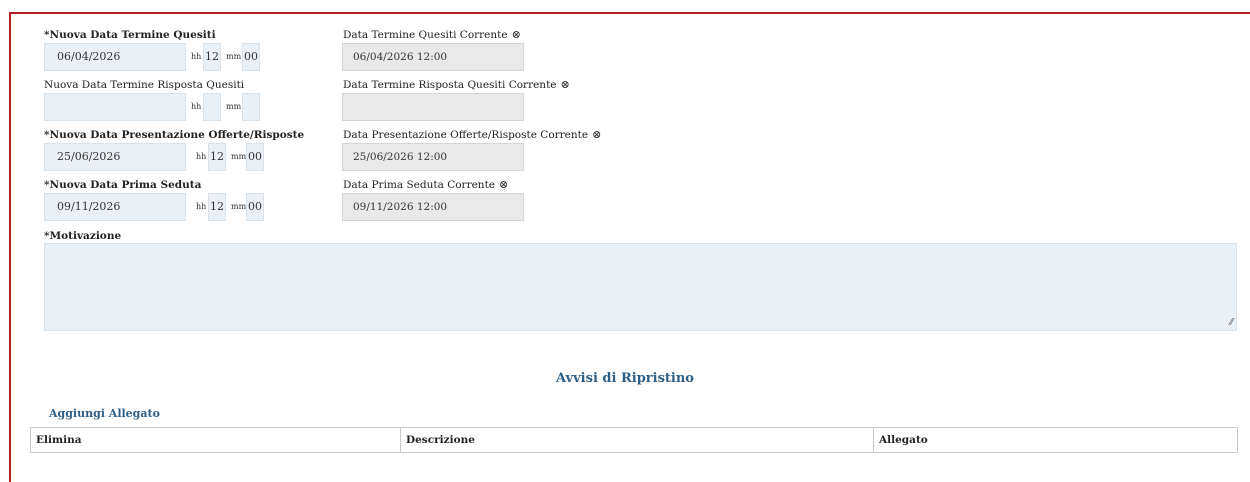 The width and height of the screenshot is (1250, 482). I want to click on label-data-prima-seduta-corrente: Data Prima Seduta Corrente ⊗, so click(425, 185).